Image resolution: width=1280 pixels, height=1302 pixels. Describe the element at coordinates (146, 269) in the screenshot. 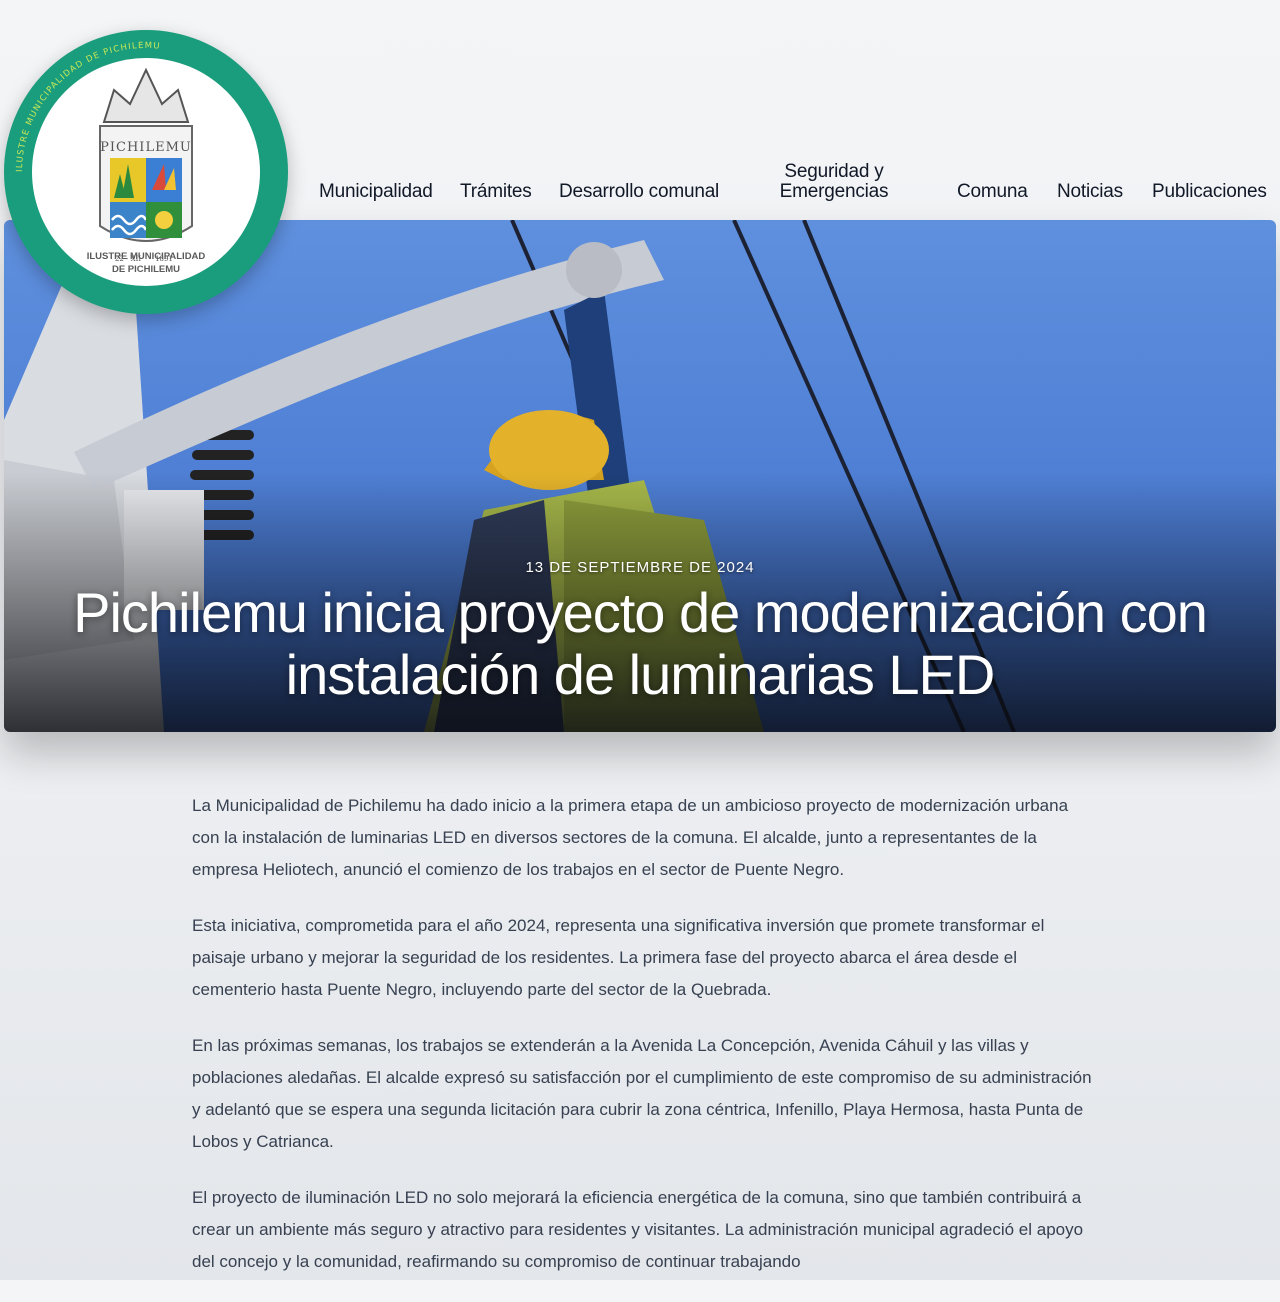

I see `logo-caption-line2: DE PICHILEMU` at that location.